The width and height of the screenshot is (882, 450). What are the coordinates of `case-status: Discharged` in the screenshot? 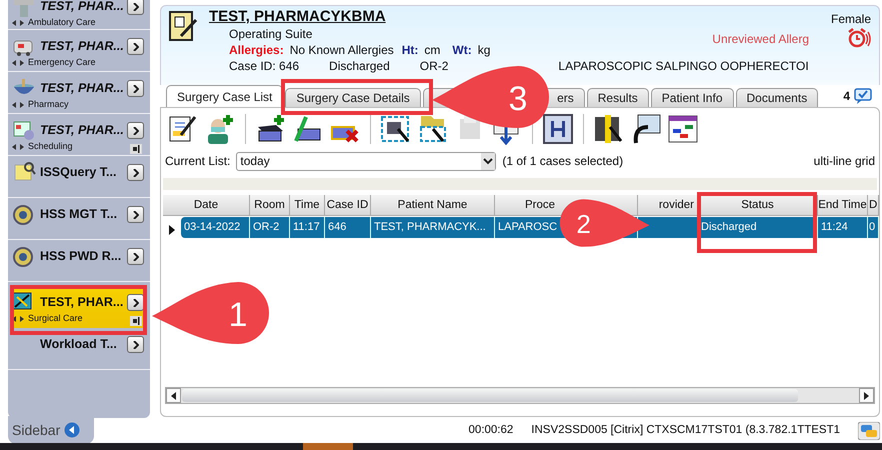 It's located at (359, 66).